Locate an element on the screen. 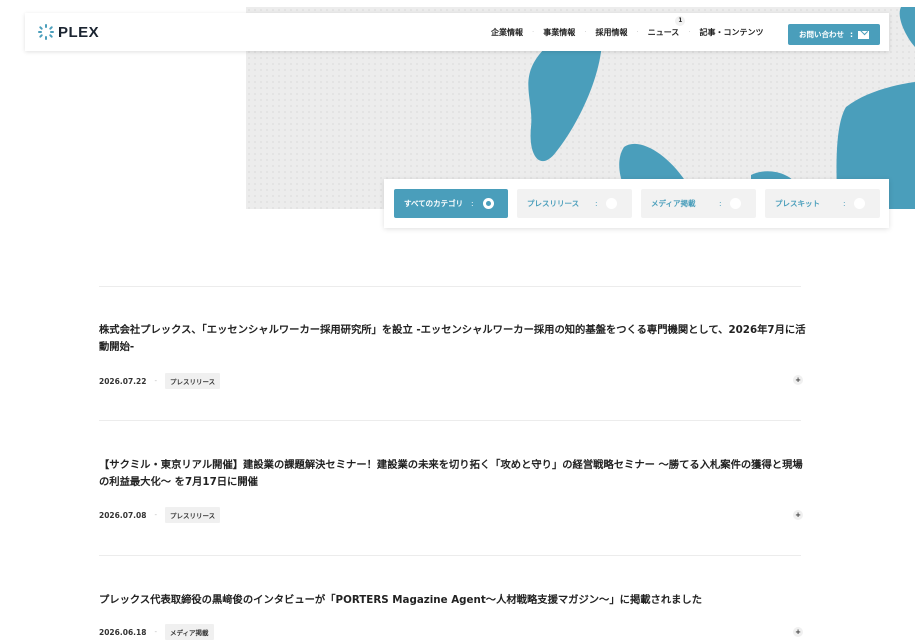 The height and width of the screenshot is (640, 915). logo: PLEX is located at coordinates (68, 32).